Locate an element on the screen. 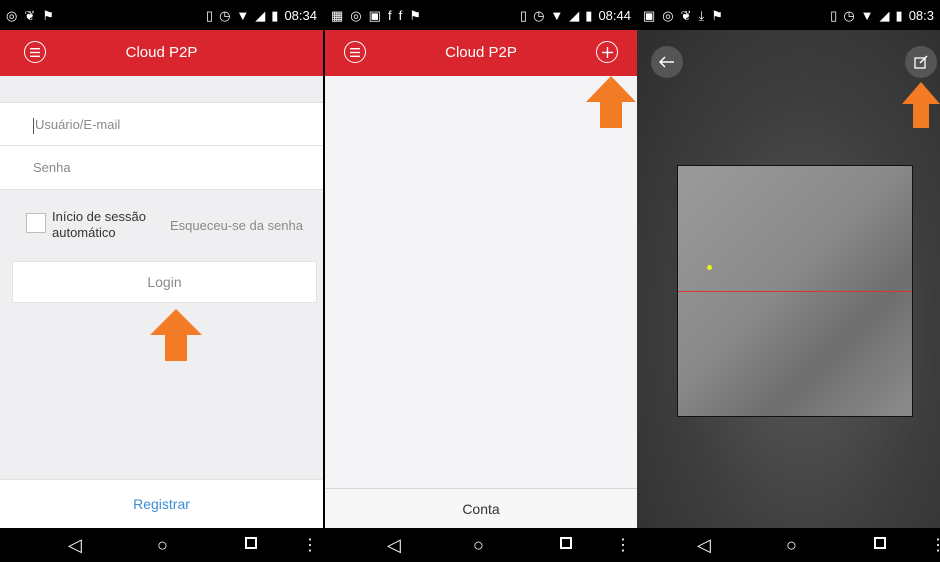 This screenshot has width=940, height=562. forgot-password-link: Esqueceu-se da senha is located at coordinates (236, 225).